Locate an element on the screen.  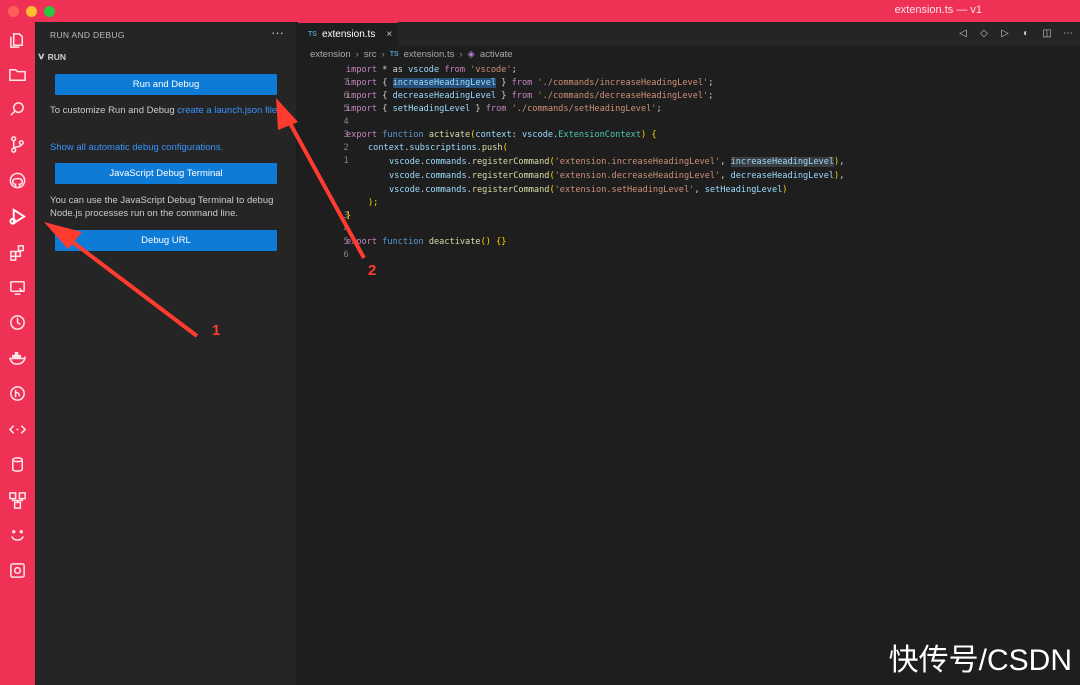
close-window-button is located at coordinates (13, 11).